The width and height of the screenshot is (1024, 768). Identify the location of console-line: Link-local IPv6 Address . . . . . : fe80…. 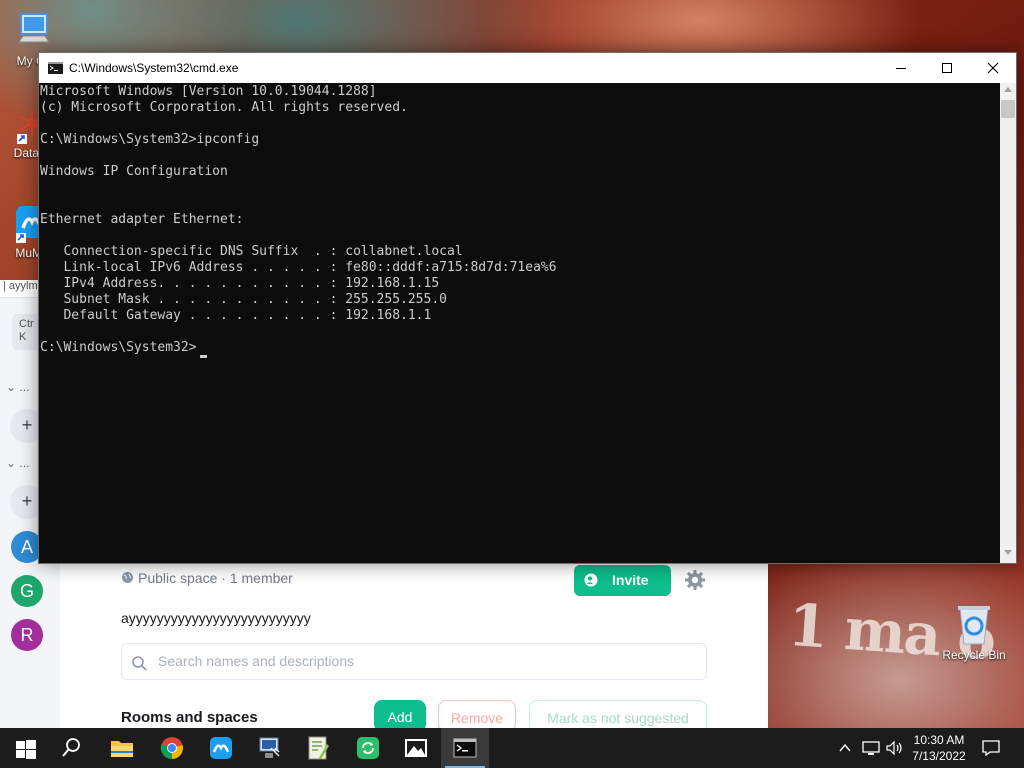
(298, 267).